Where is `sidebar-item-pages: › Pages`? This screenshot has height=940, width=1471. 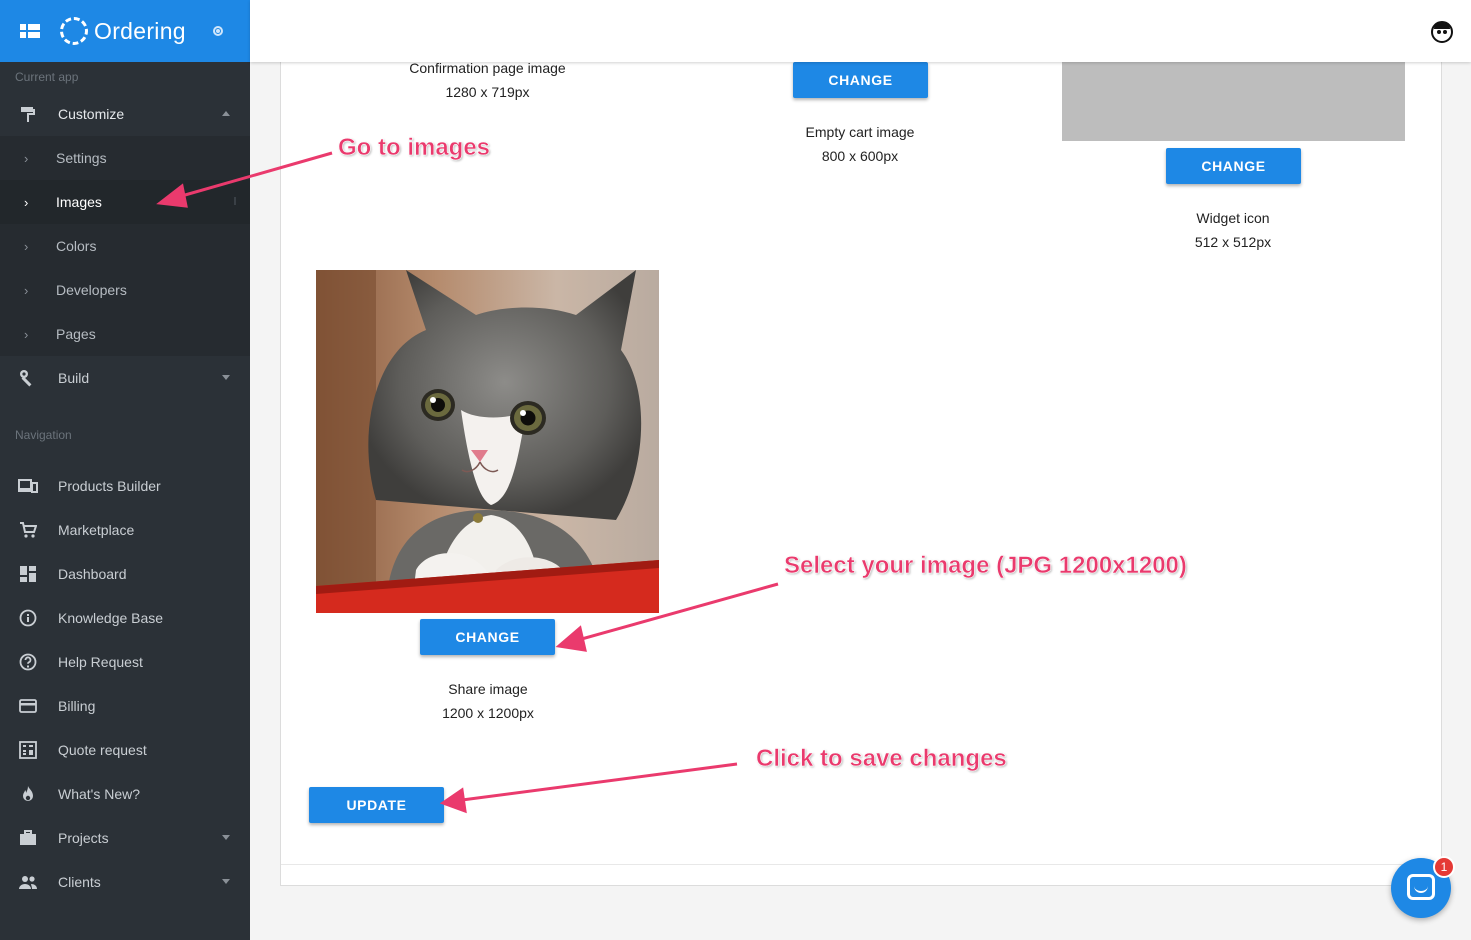 sidebar-item-pages: › Pages is located at coordinates (125, 334).